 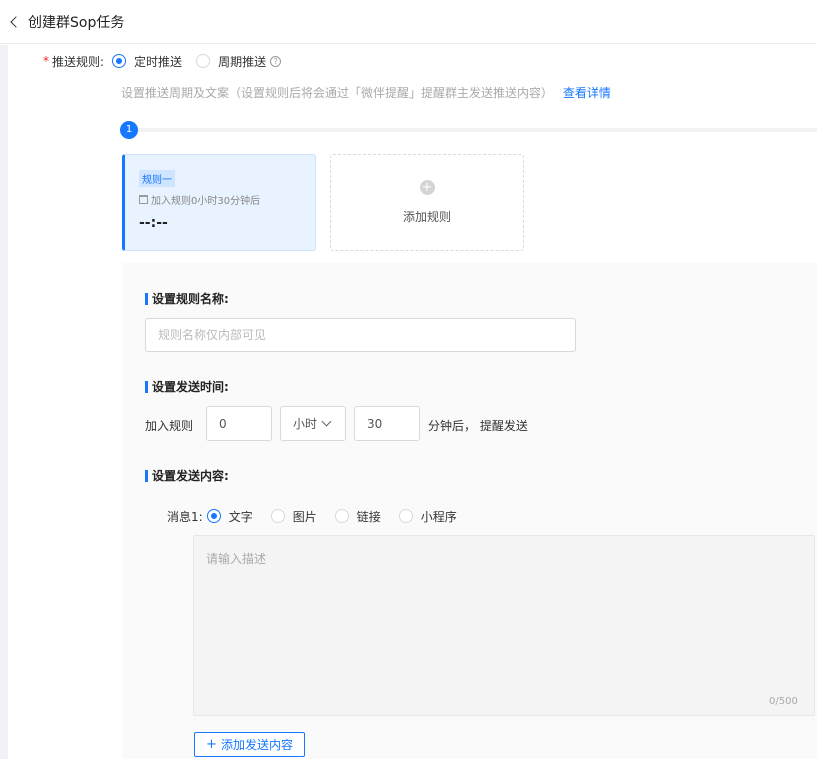 I want to click on radio-periodic-push-label: 周期推送, so click(x=242, y=61).